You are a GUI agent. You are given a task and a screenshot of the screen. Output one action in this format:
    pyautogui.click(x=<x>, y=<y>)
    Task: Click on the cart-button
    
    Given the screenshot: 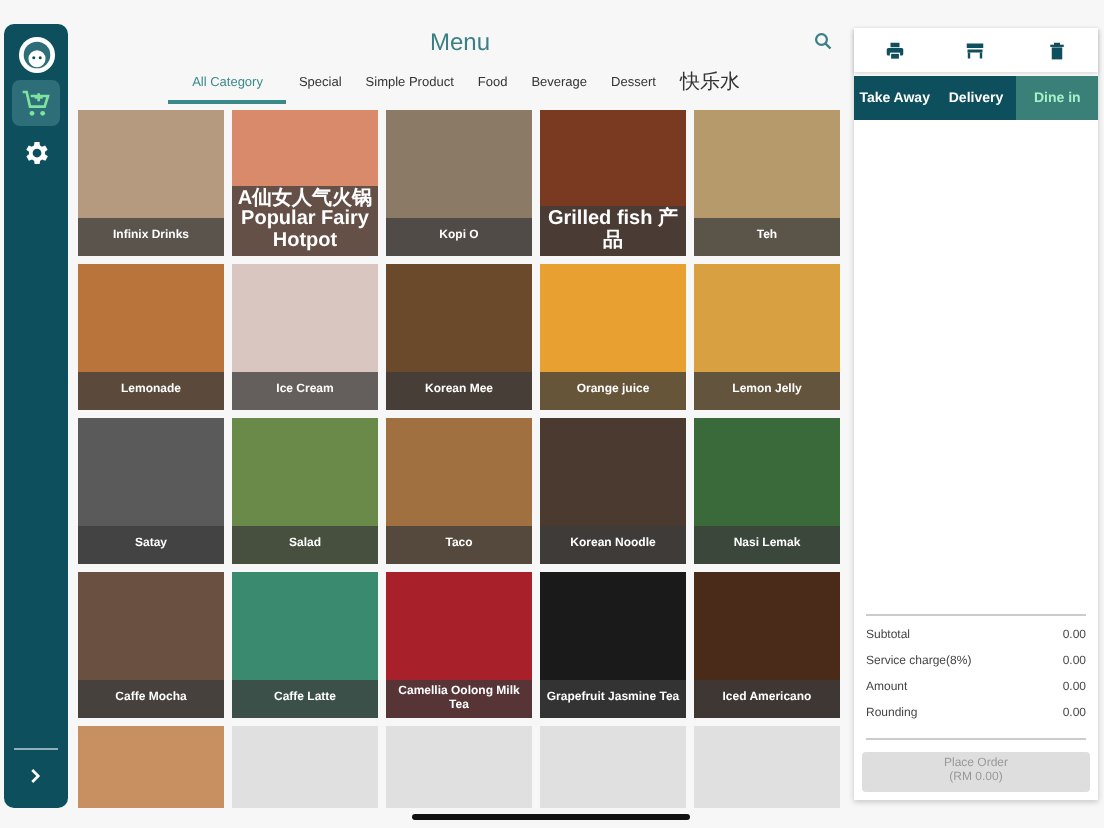 What is the action you would take?
    pyautogui.click(x=36, y=103)
    